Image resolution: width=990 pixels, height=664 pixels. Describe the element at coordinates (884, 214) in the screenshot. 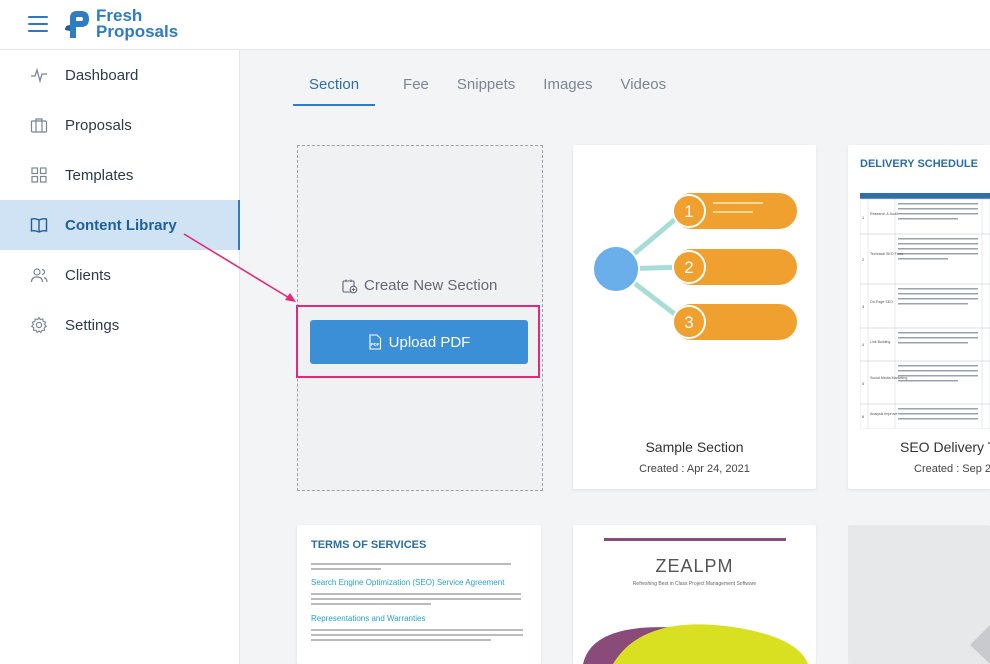

I see `row-label: Research & Audit` at that location.